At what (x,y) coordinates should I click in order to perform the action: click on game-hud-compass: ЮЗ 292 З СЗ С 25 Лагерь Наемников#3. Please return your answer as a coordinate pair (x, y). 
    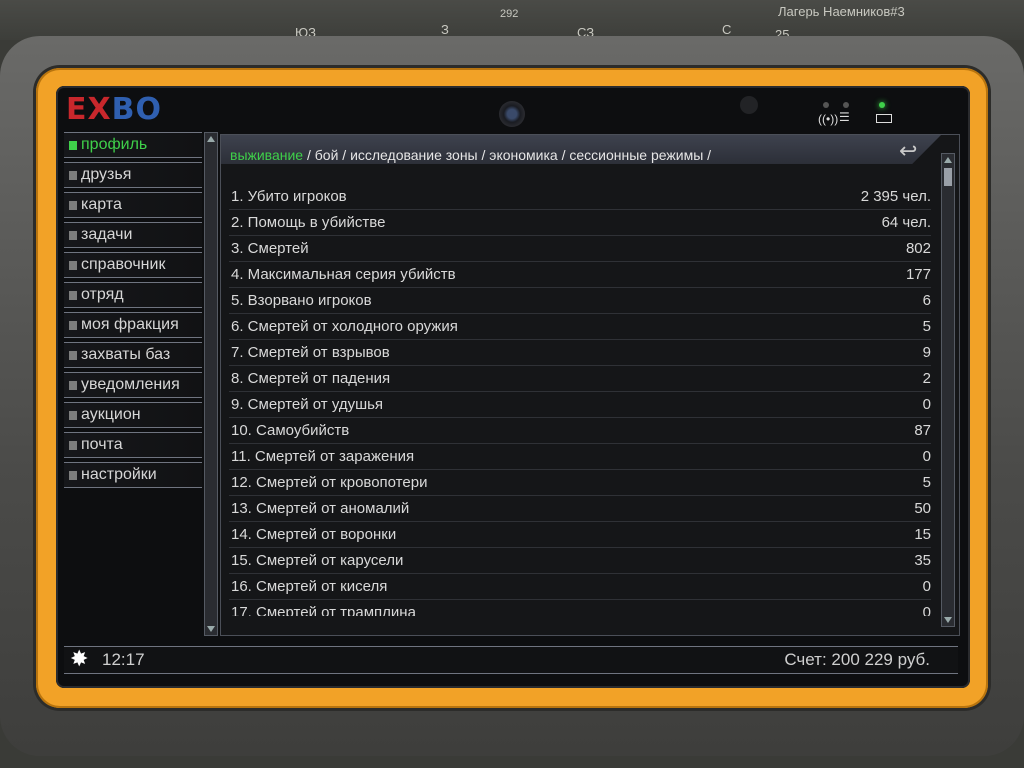
    Looking at the image, I should click on (512, 21).